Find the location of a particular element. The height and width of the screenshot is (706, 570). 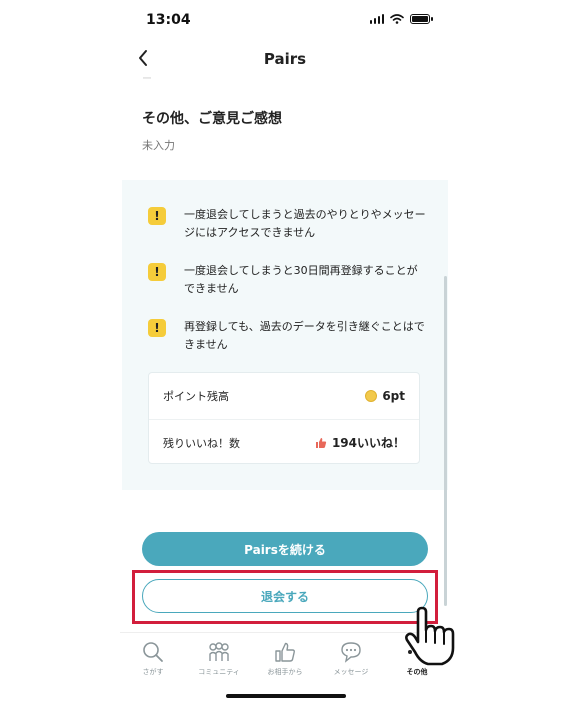

tab-more: その他 is located at coordinates (417, 657).